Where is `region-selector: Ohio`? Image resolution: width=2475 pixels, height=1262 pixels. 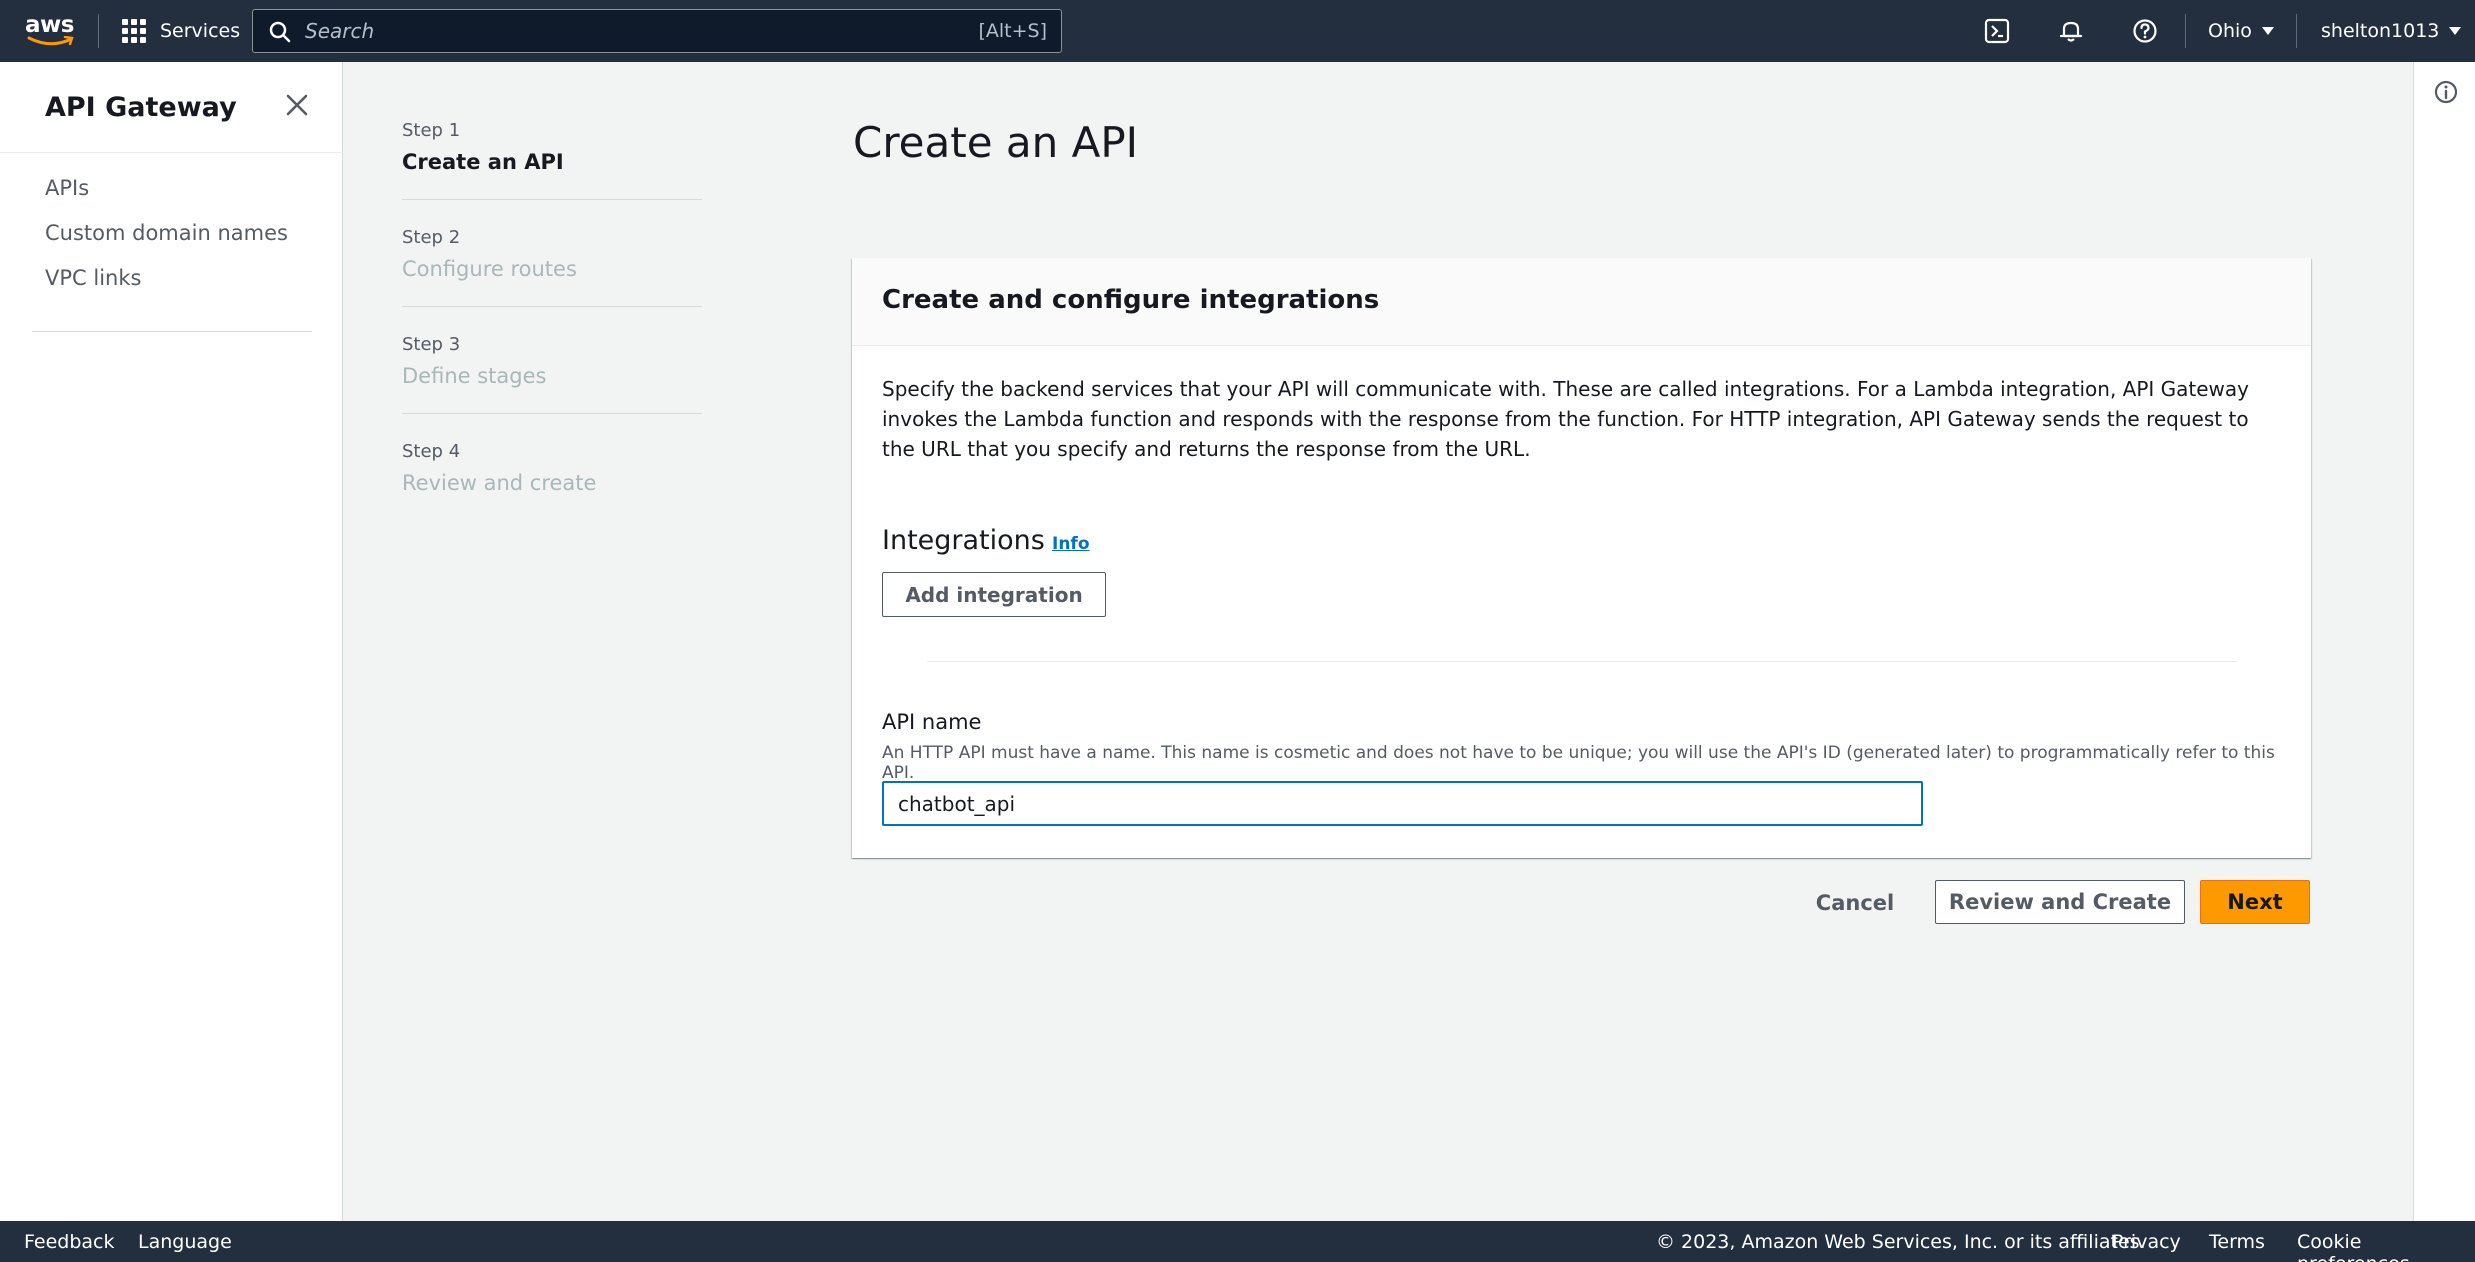
region-selector: Ohio is located at coordinates (2241, 31).